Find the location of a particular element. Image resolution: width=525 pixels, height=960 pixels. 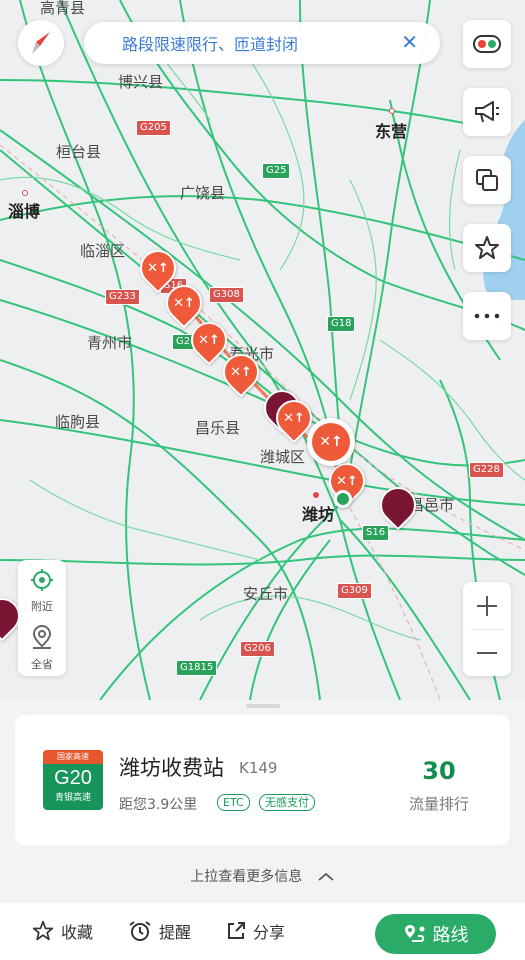

share-action: 分享 is located at coordinates (255, 931).